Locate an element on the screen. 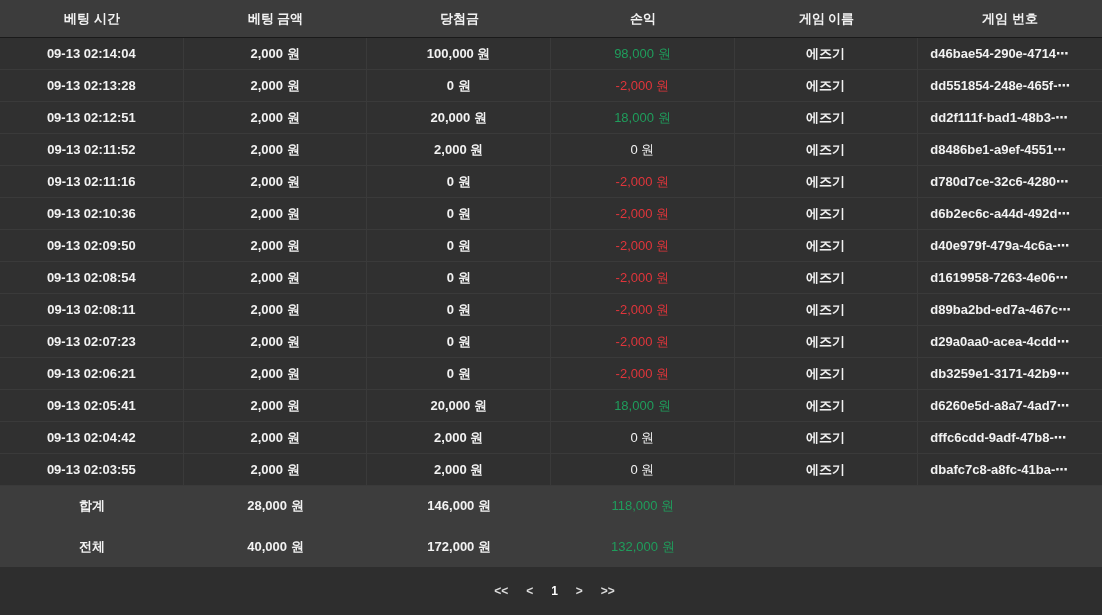 The width and height of the screenshot is (1102, 615). table-cell-text: d89ba2bd-ed7a-467c⋯ is located at coordinates (1001, 310).